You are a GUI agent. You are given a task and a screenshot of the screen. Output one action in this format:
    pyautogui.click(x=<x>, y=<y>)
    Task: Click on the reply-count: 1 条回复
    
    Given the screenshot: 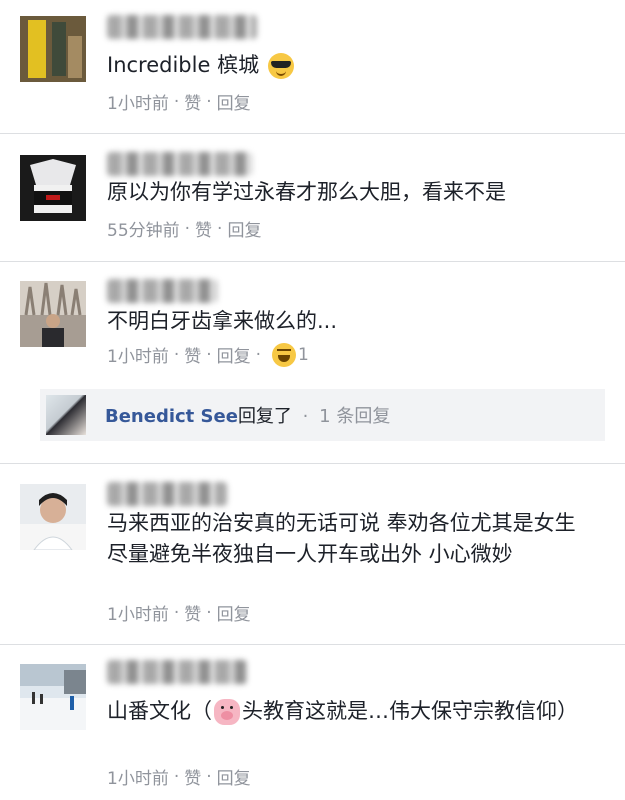 What is the action you would take?
    pyautogui.click(x=354, y=416)
    